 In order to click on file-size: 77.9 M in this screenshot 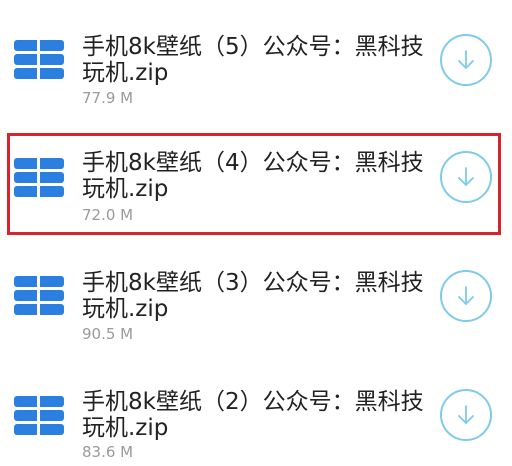, I will do `click(108, 98)`.